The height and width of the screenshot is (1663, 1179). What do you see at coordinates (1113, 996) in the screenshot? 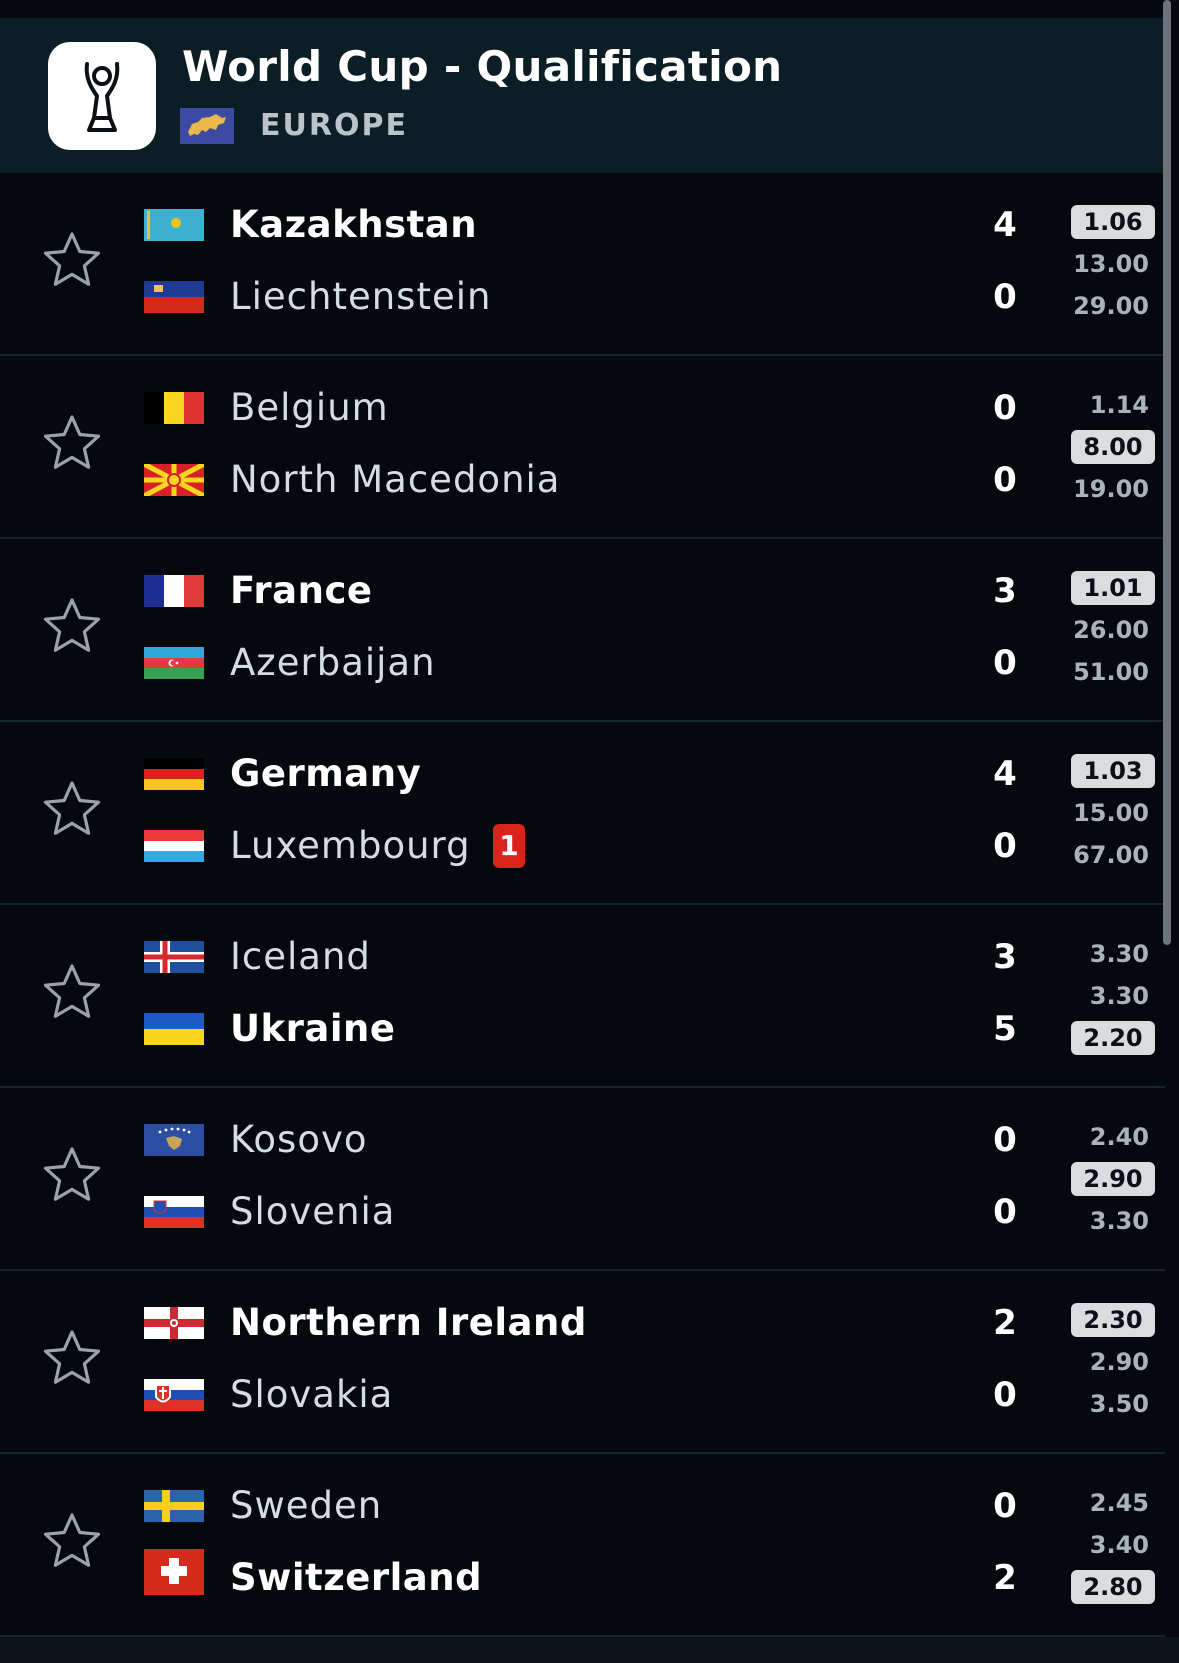
I see `odd-draw: 3.30` at bounding box center [1113, 996].